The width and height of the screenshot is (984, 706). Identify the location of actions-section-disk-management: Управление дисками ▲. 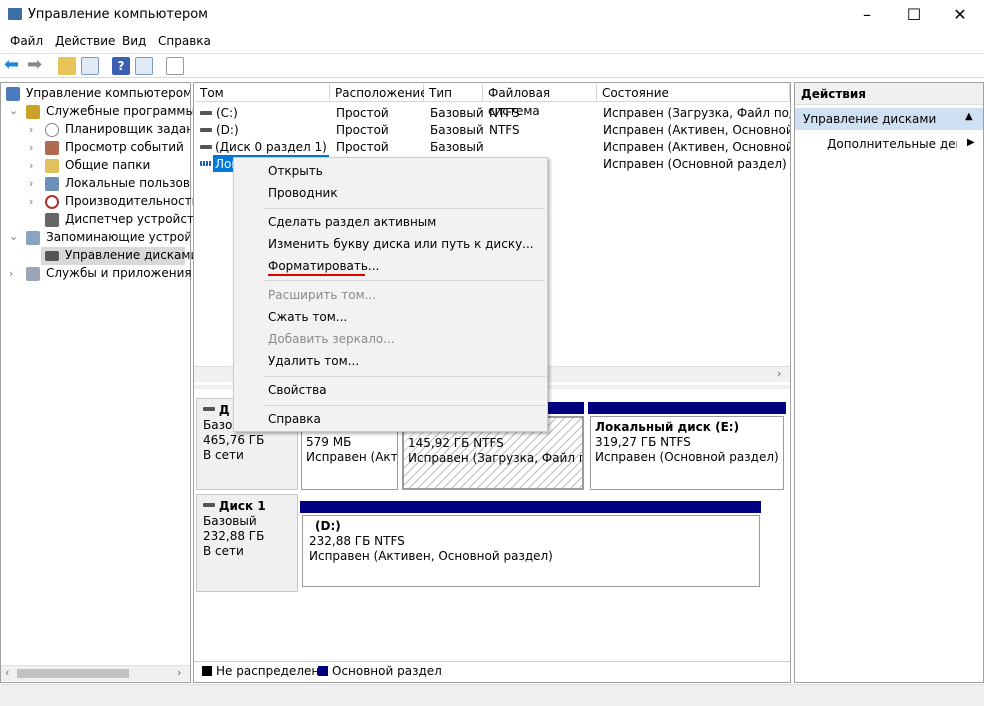
(889, 119).